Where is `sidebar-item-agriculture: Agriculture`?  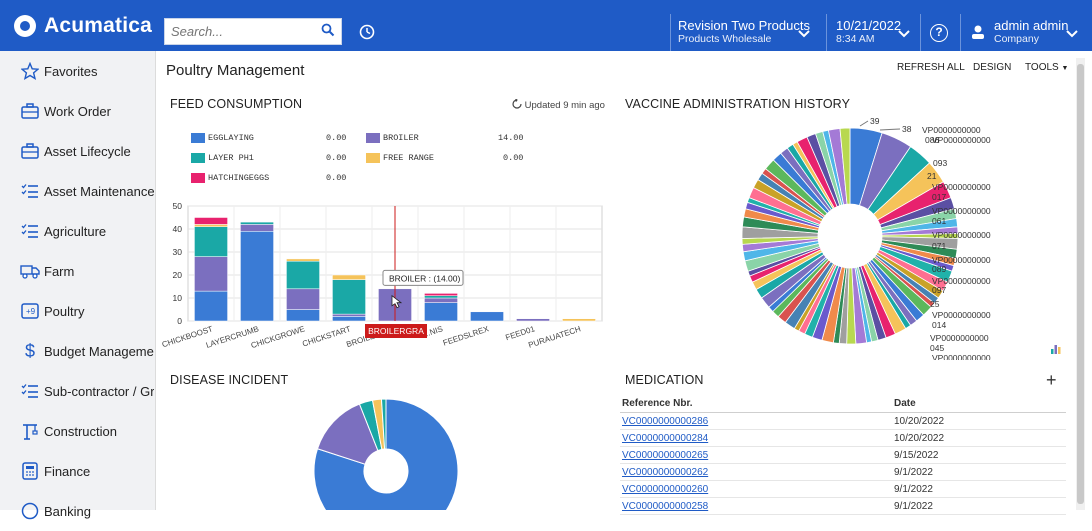 sidebar-item-agriculture: Agriculture is located at coordinates (78, 231).